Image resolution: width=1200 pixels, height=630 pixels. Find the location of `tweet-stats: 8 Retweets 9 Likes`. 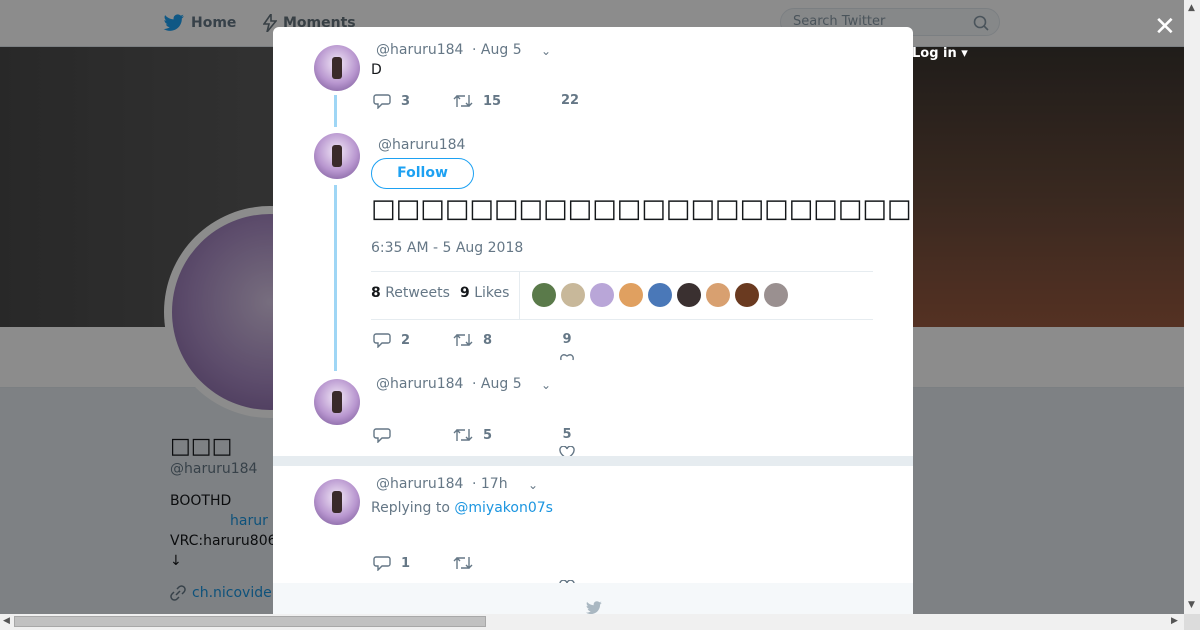

tweet-stats: 8 Retweets 9 Likes is located at coordinates (622, 295).